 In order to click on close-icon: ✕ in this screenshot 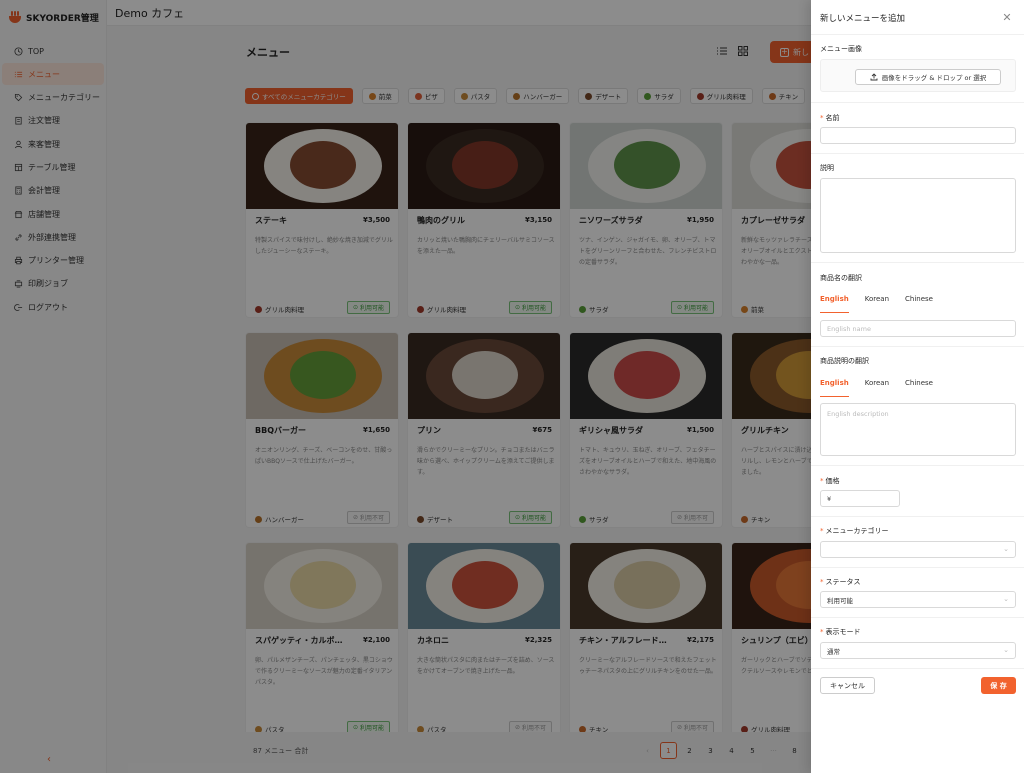, I will do `click(1007, 17)`.